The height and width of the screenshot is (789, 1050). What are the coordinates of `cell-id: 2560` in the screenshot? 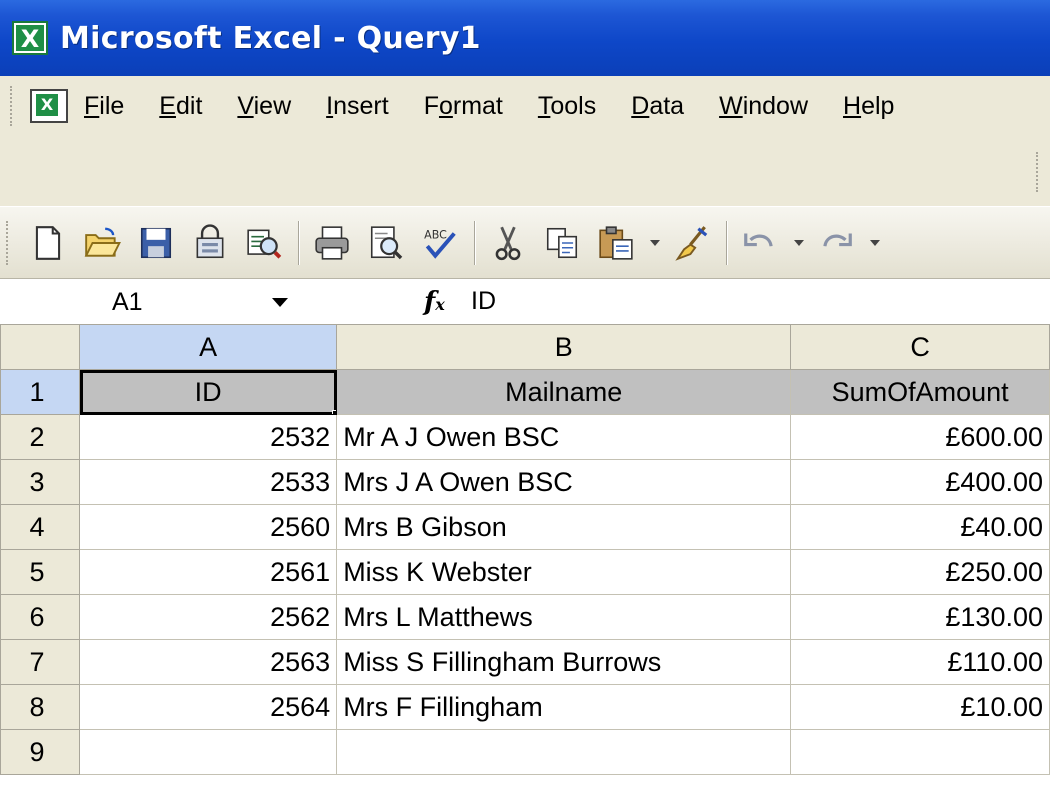 It's located at (208, 527).